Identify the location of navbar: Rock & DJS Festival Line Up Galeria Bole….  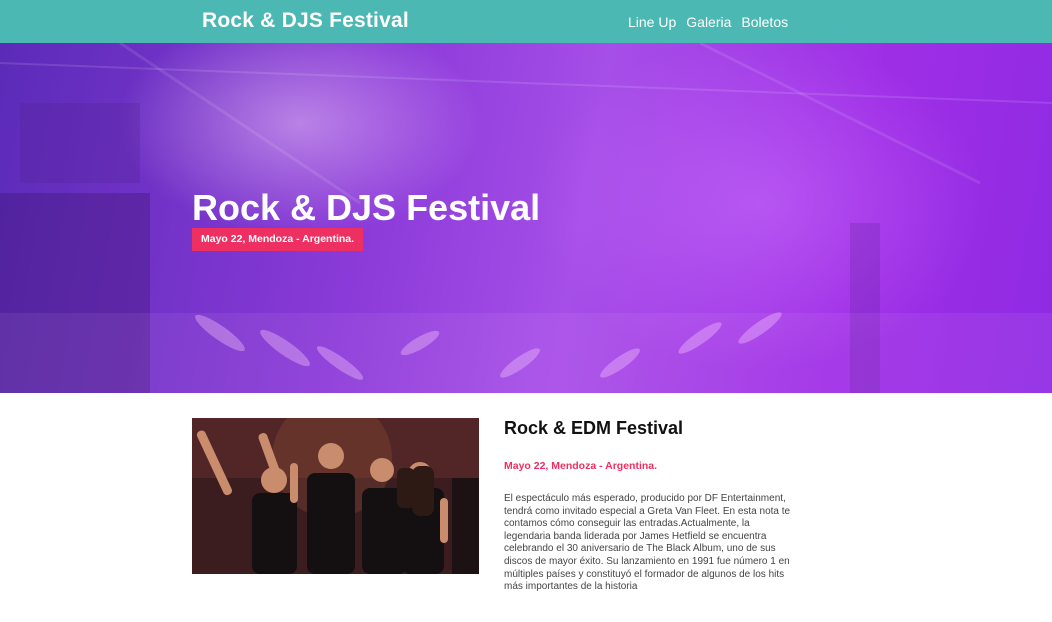
(526, 21).